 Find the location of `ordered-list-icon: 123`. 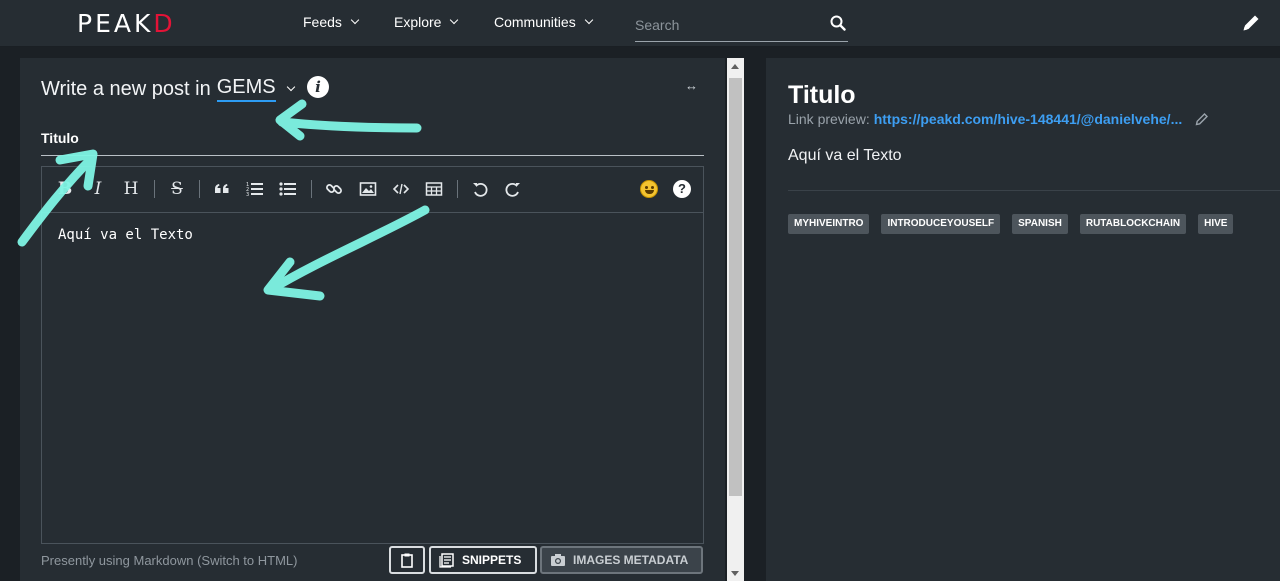

ordered-list-icon: 123 is located at coordinates (255, 189).